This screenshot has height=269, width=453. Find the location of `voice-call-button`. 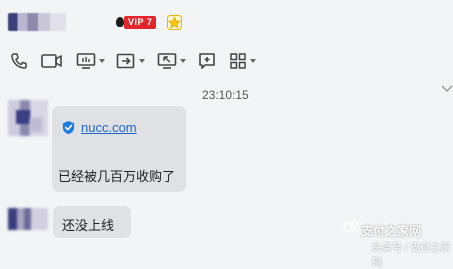

voice-call-button is located at coordinates (19, 61).